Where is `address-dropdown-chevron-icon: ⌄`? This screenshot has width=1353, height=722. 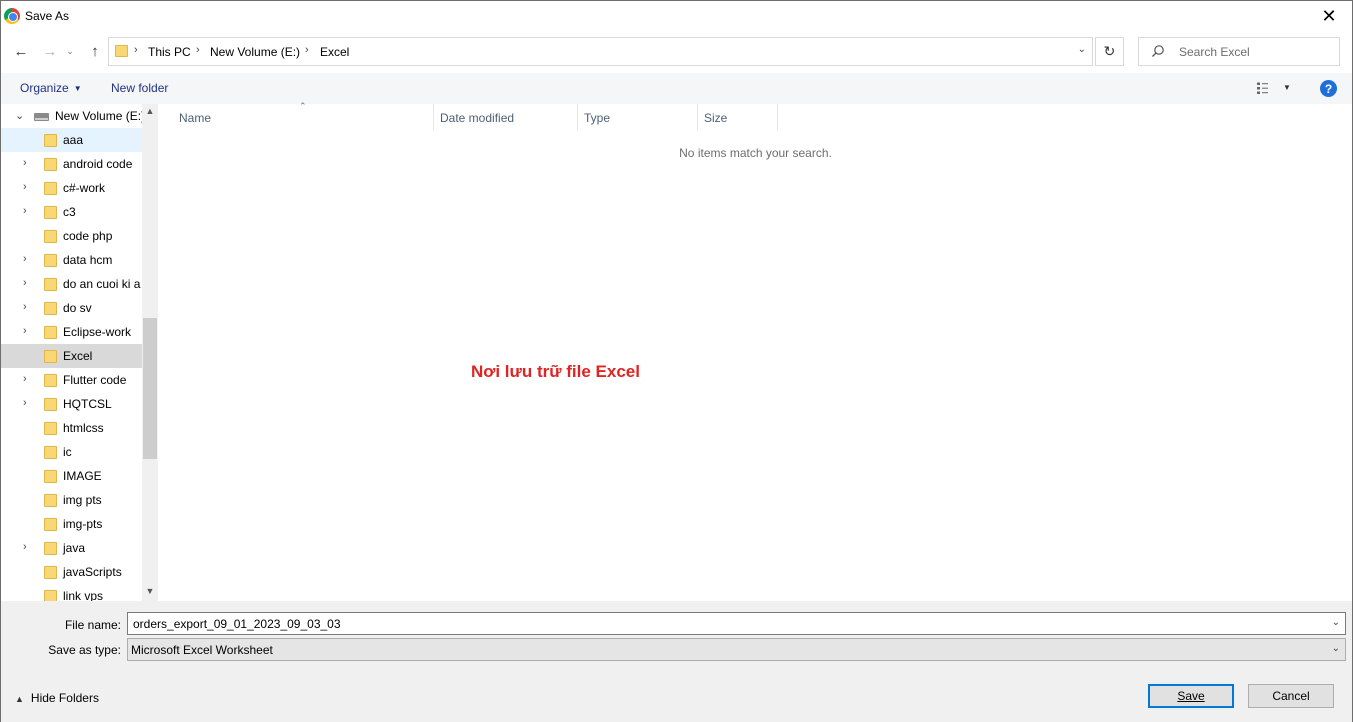
address-dropdown-chevron-icon: ⌄ is located at coordinates (1082, 49).